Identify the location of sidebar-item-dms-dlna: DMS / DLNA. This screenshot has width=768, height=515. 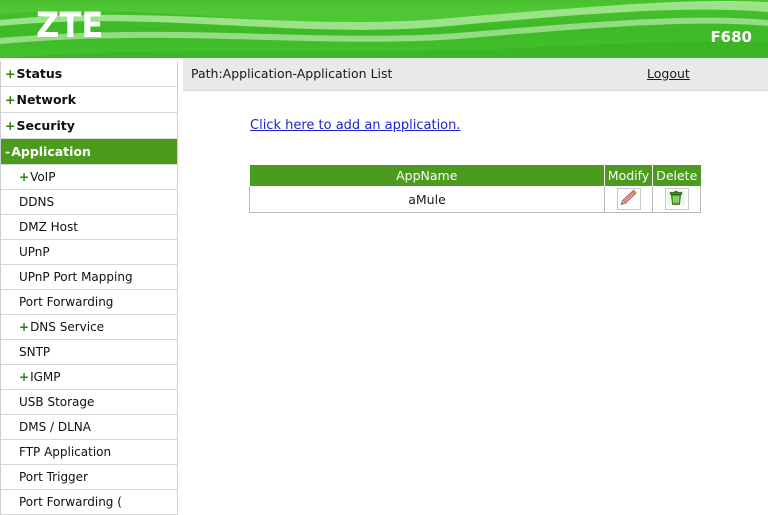
(89, 427).